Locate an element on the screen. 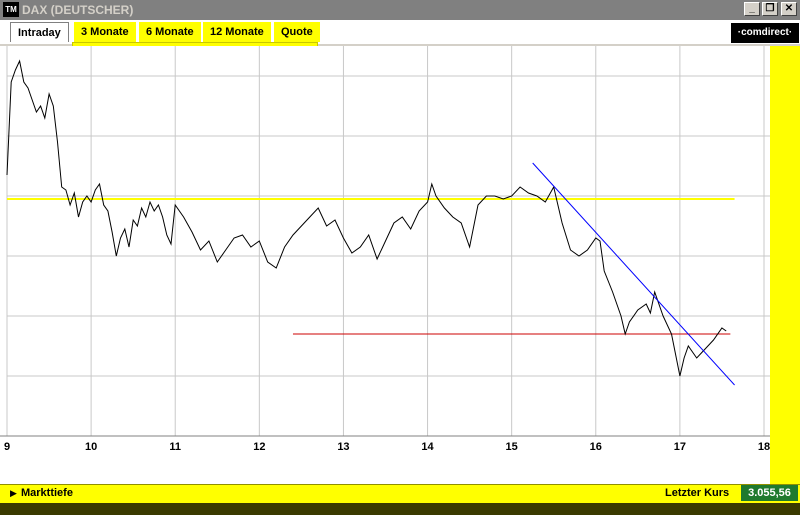 This screenshot has width=800, height=515. tab-12-monate: 12 Monate is located at coordinates (237, 32).